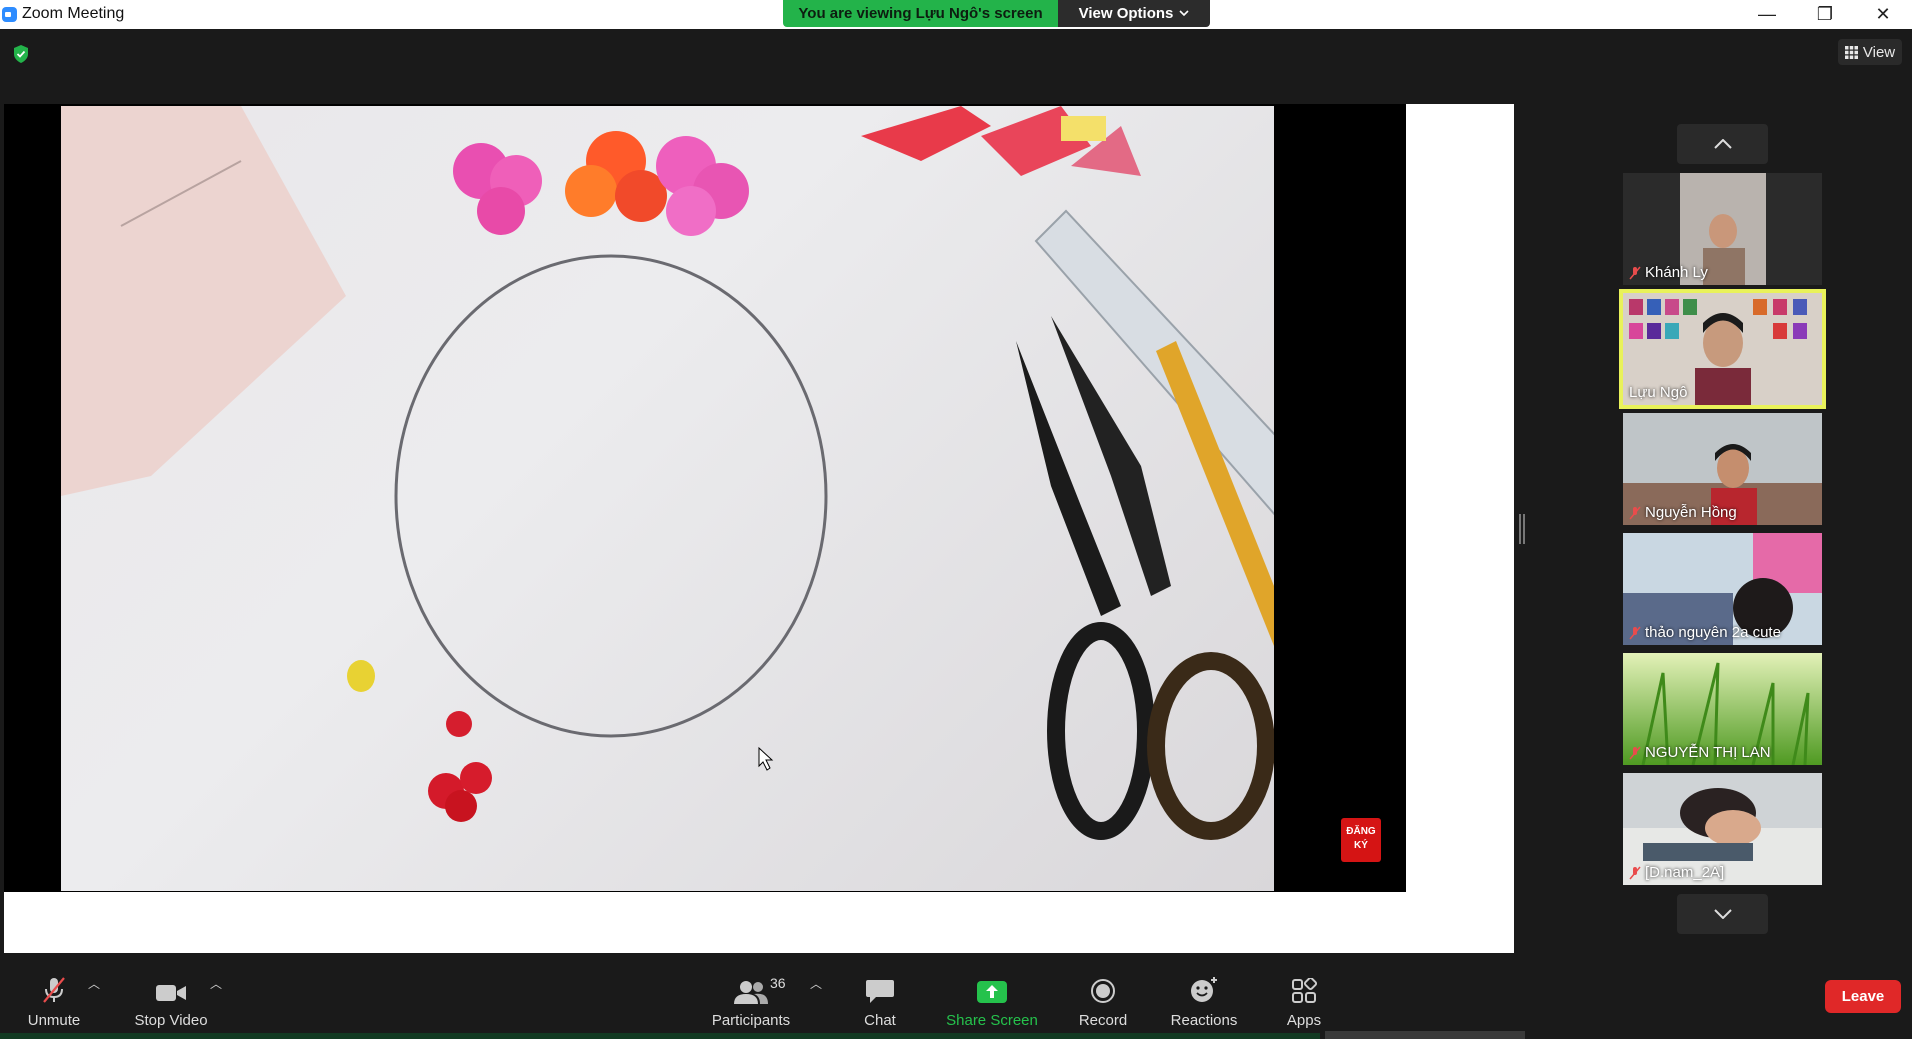 This screenshot has width=1912, height=1039. Describe the element at coordinates (216, 983) in the screenshot. I see `video-options-caret-icon: ︿` at that location.